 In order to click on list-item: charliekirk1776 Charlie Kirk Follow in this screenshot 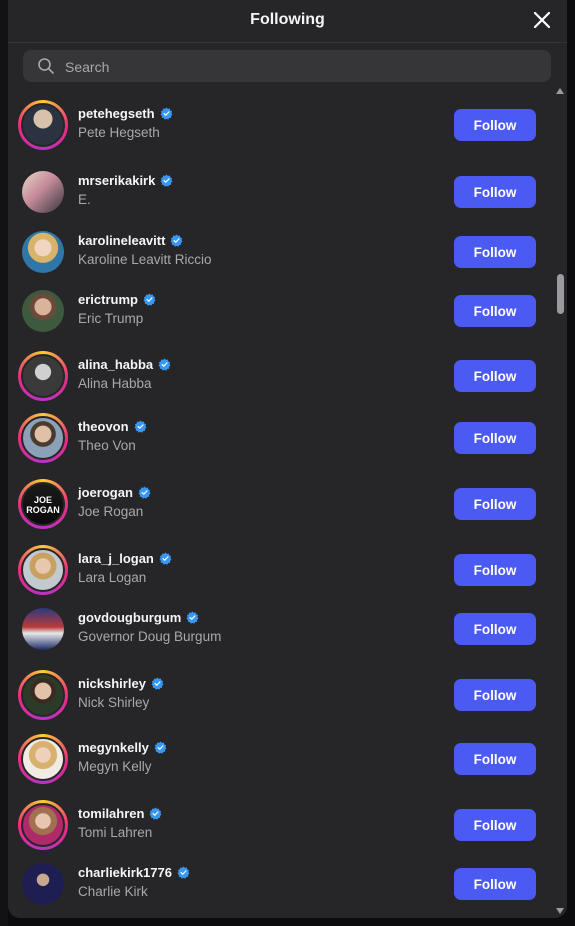, I will do `click(280, 884)`.